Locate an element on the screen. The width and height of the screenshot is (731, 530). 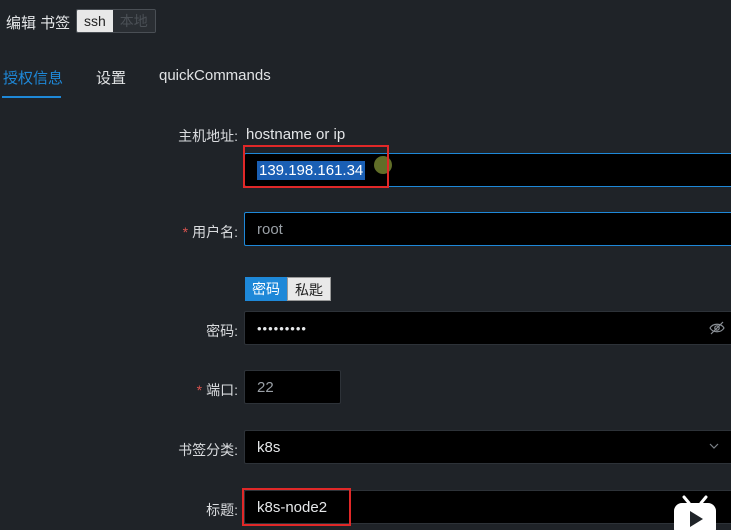
port-label-text: 端口: is located at coordinates (222, 390).